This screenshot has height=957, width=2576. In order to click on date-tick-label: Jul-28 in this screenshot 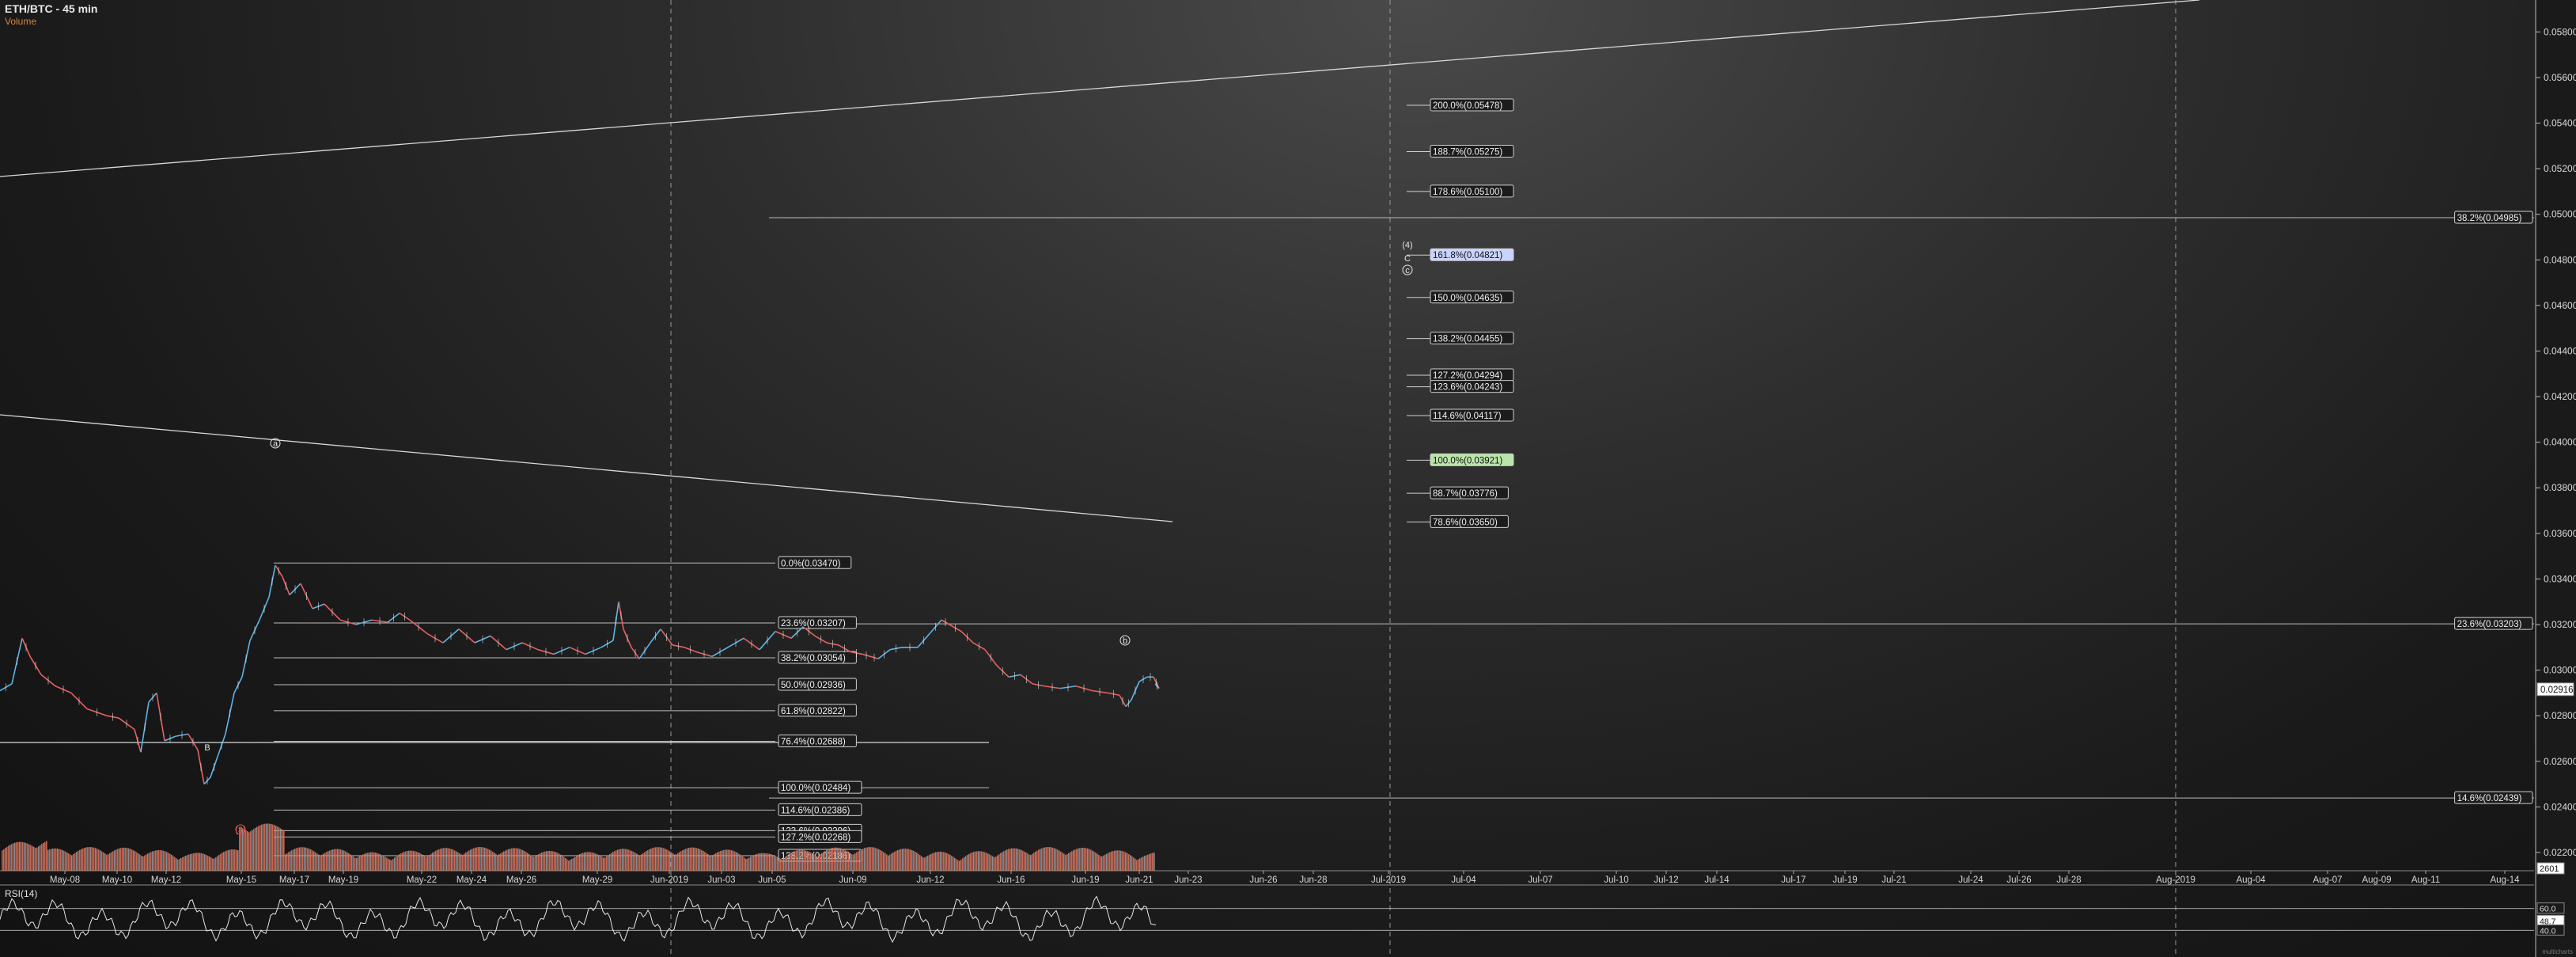, I will do `click(2068, 880)`.